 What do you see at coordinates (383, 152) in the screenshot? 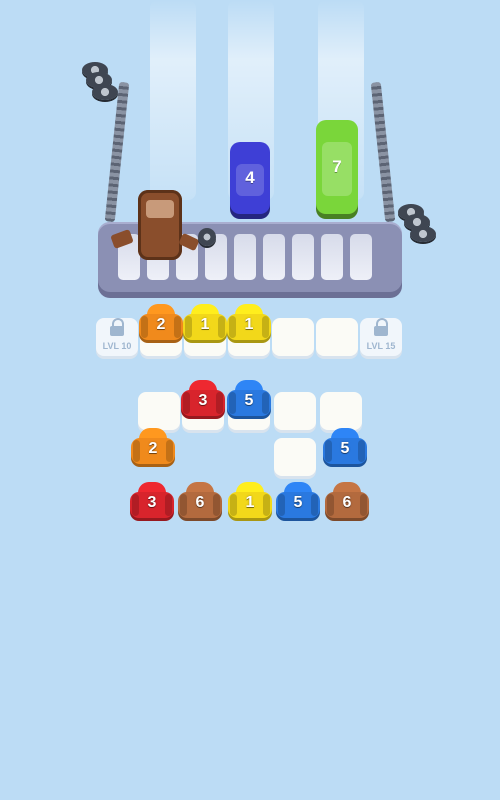
I see `right-guard-rail` at bounding box center [383, 152].